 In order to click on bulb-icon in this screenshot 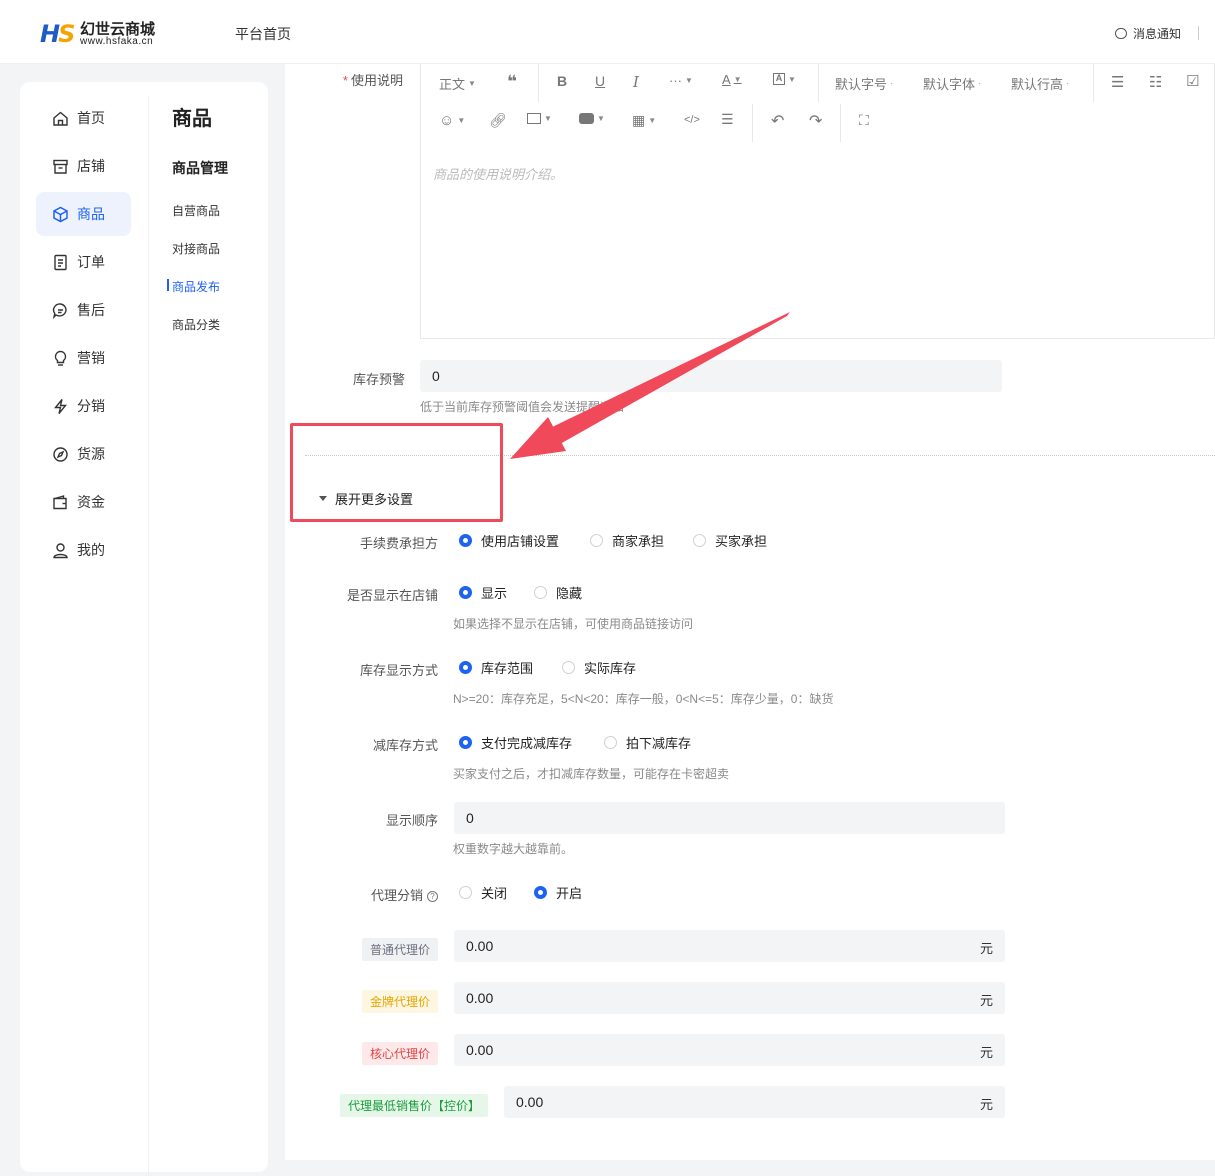, I will do `click(60, 358)`.